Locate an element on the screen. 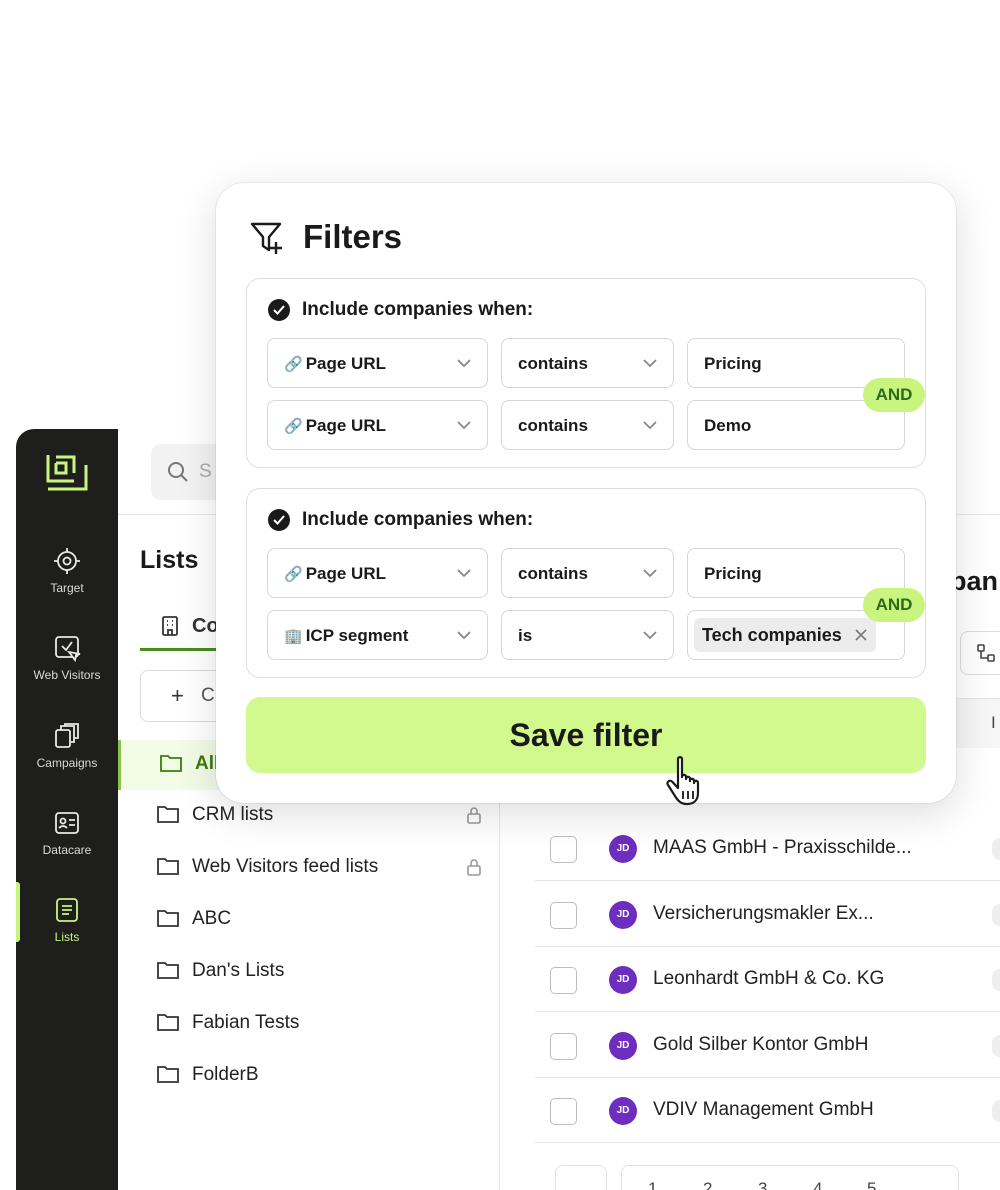 The height and width of the screenshot is (1190, 1000). close-icon is located at coordinates (861, 635).